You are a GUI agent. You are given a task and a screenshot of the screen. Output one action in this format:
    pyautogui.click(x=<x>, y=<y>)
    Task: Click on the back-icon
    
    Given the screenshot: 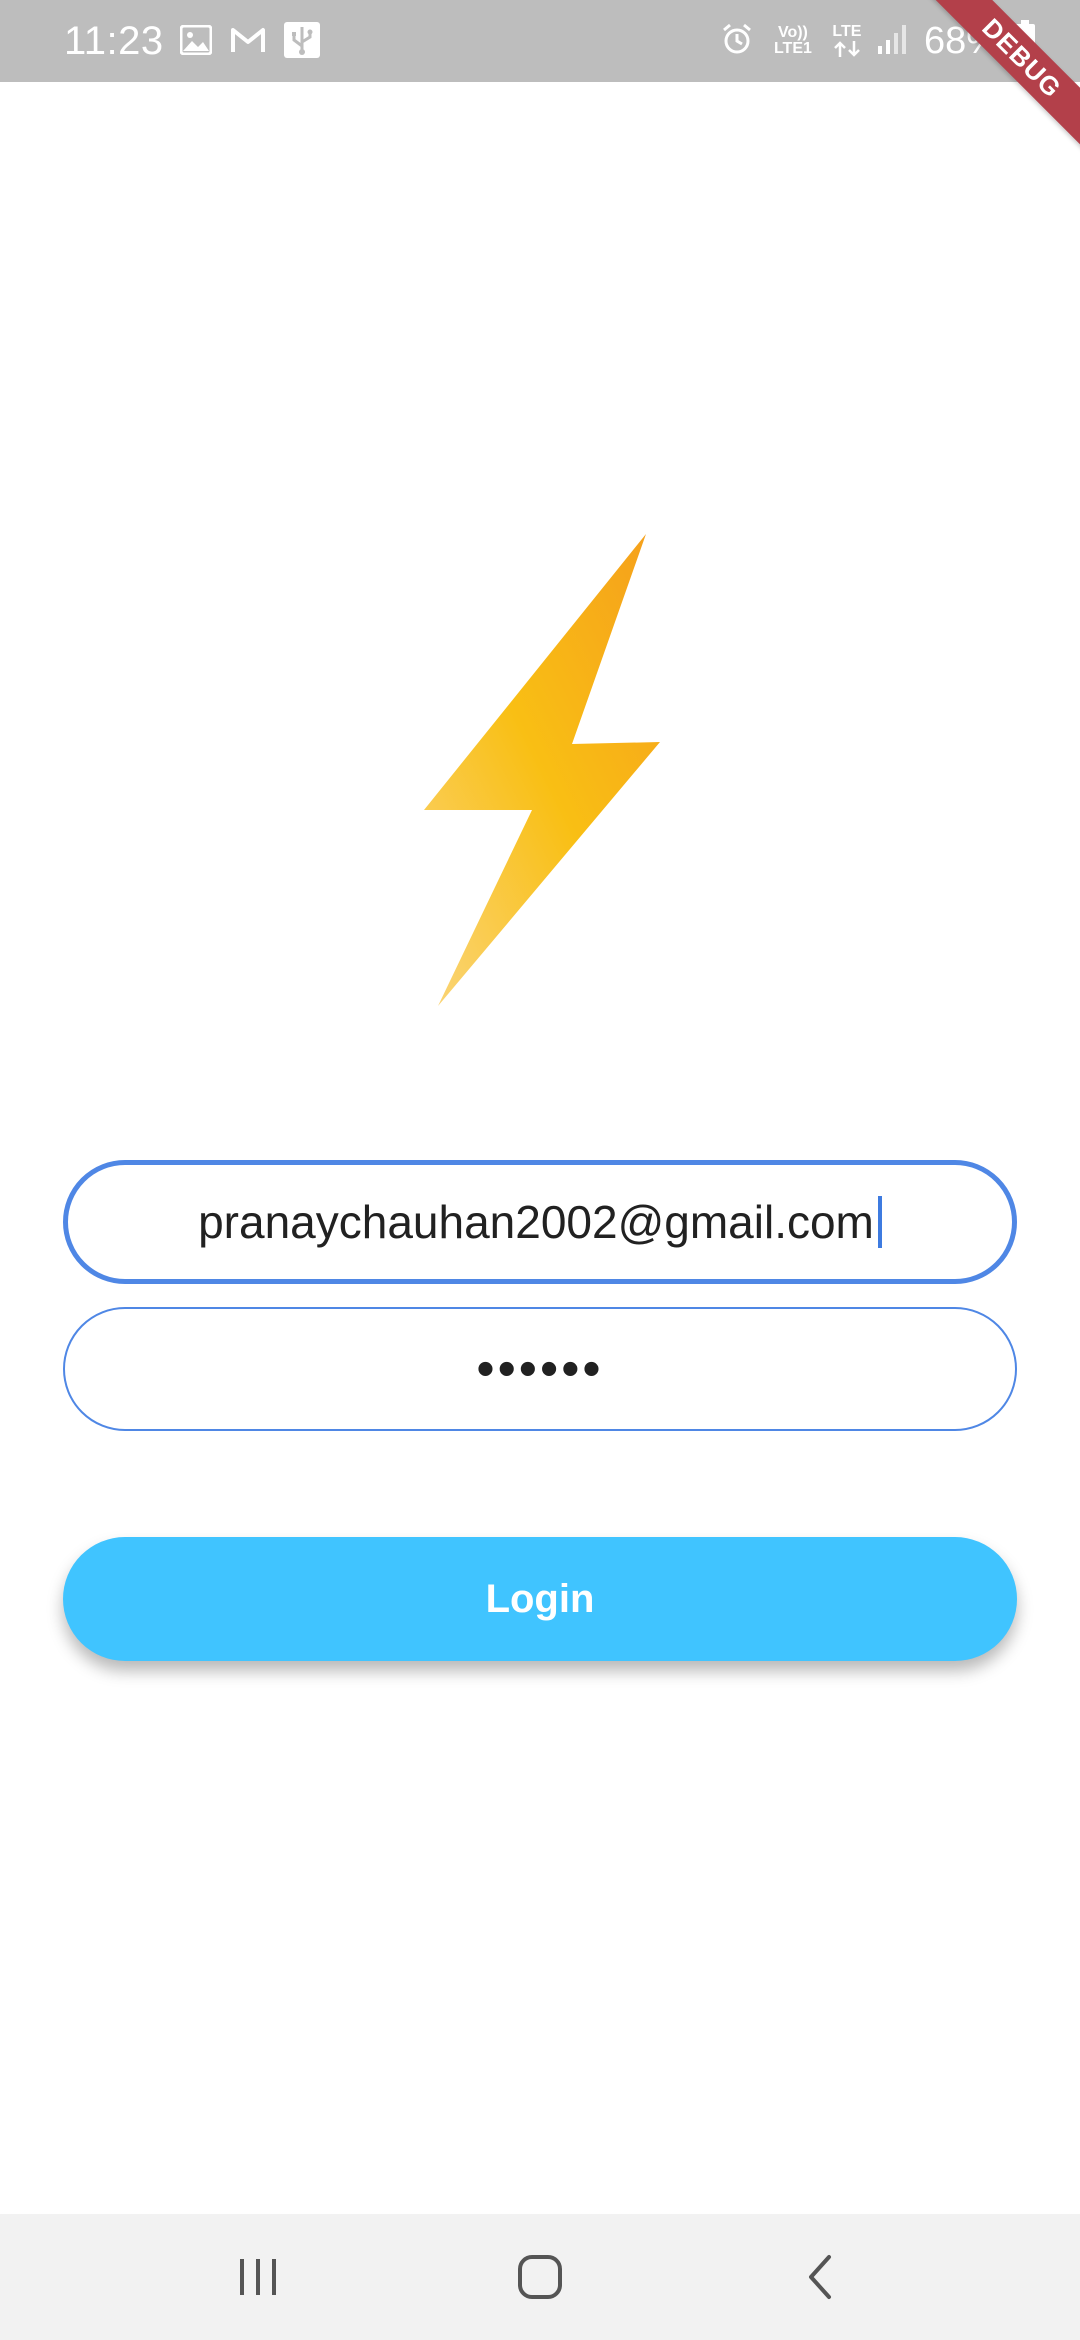 What is the action you would take?
    pyautogui.click(x=820, y=2277)
    